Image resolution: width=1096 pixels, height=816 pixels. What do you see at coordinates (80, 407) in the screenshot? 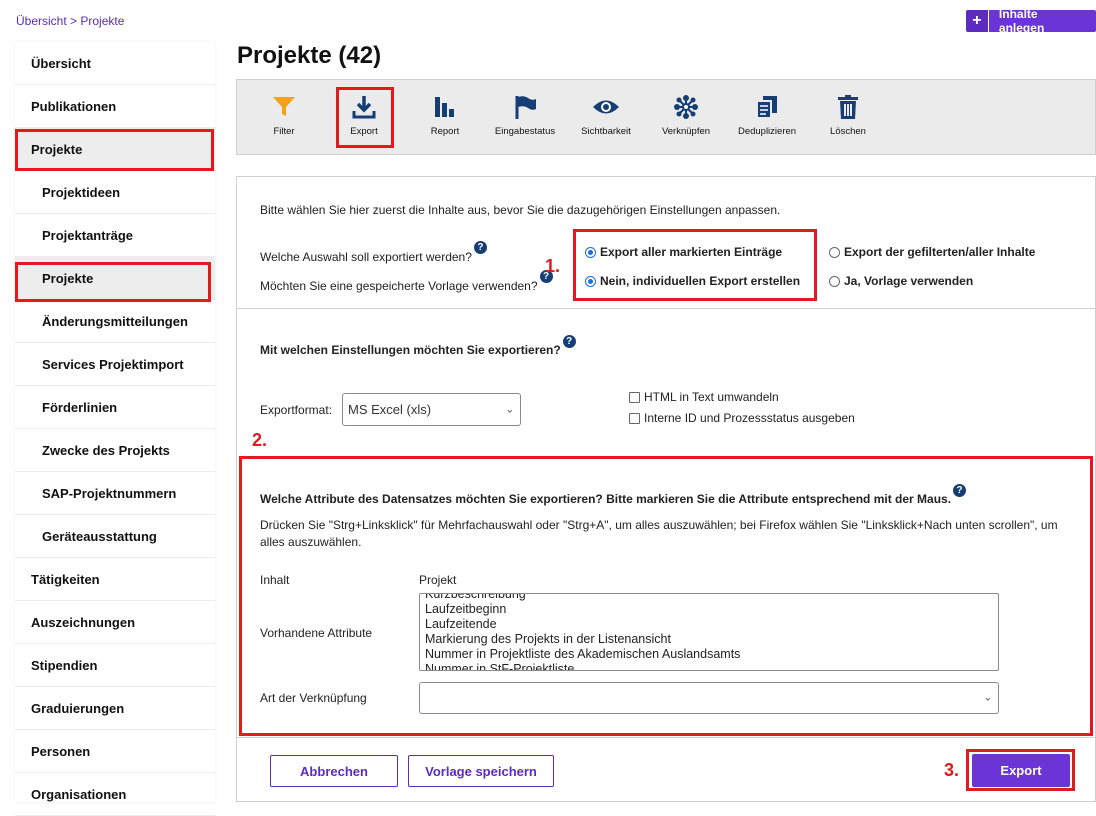
I see `sidebar-item-label: Förderlinien` at bounding box center [80, 407].